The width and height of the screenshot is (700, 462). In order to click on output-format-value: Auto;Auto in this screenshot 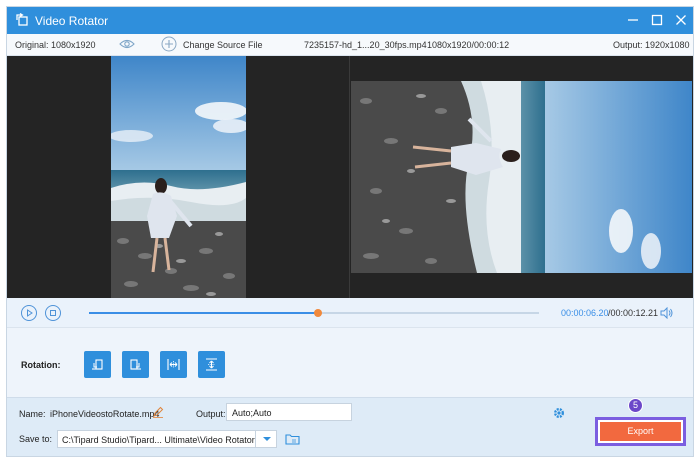, I will do `click(252, 413)`.